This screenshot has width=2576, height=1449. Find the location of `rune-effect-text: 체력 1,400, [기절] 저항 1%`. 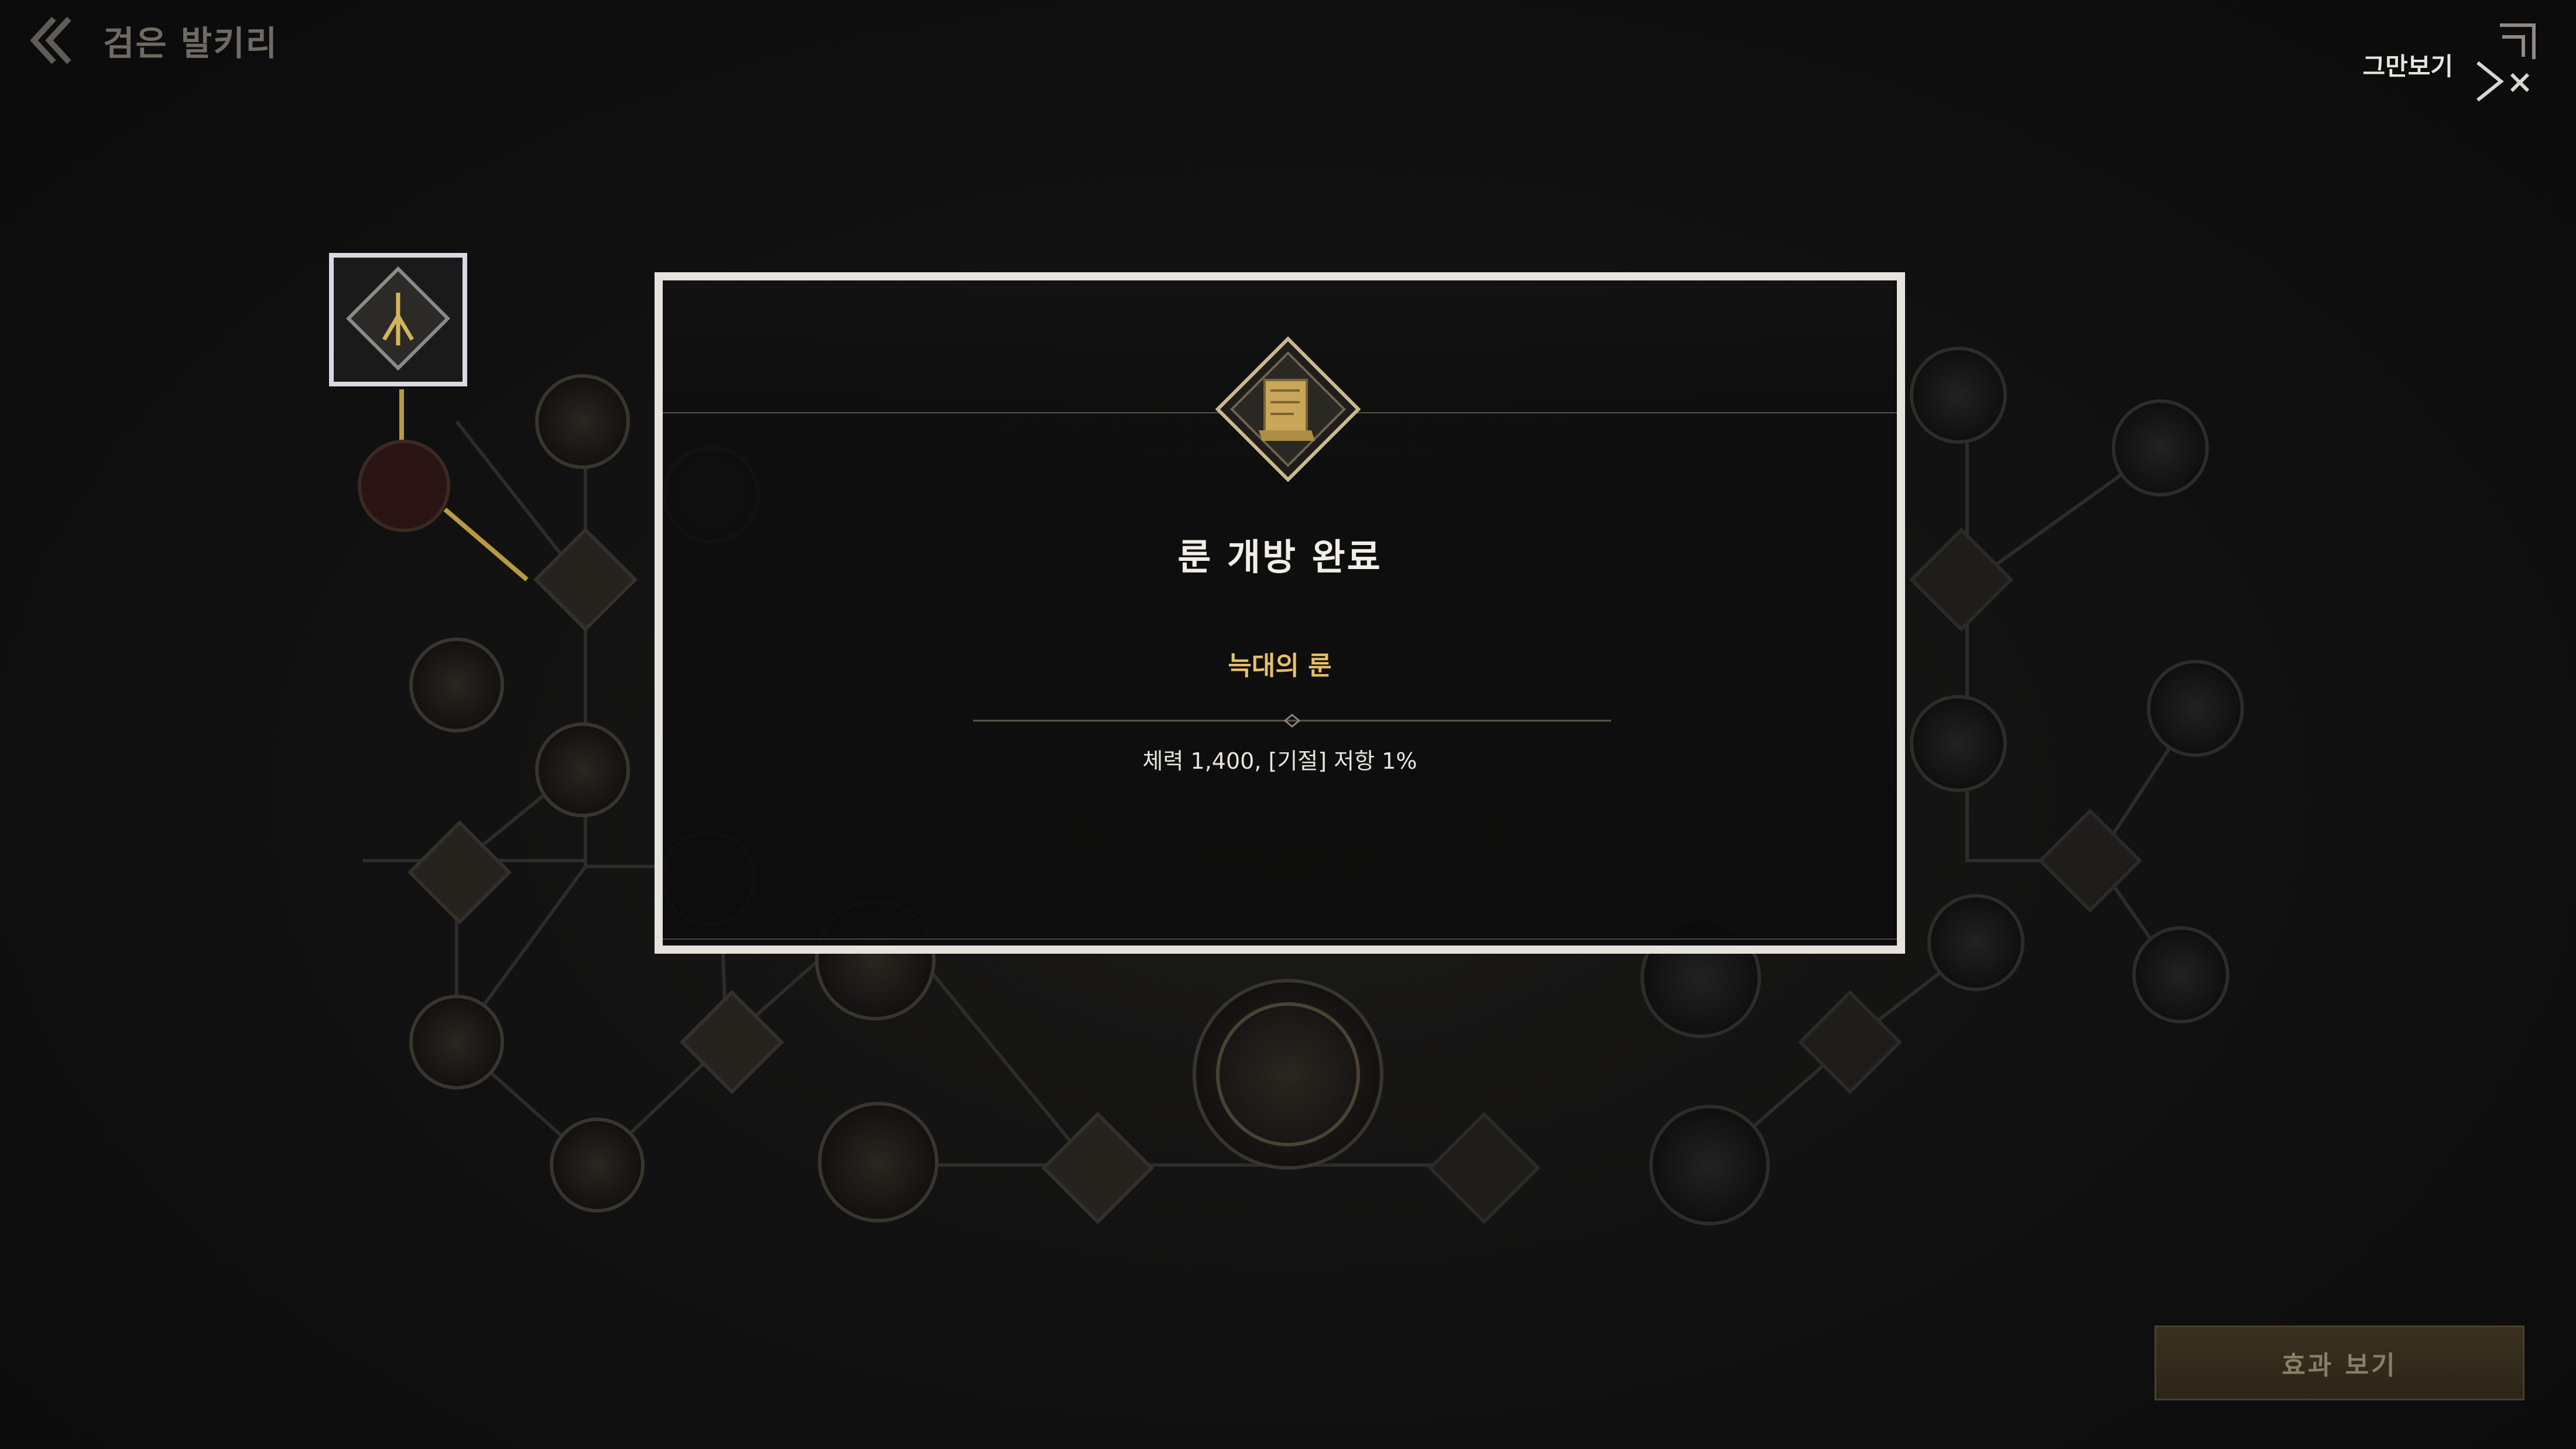

rune-effect-text: 체력 1,400, [기절] 저항 1% is located at coordinates (1279, 761).